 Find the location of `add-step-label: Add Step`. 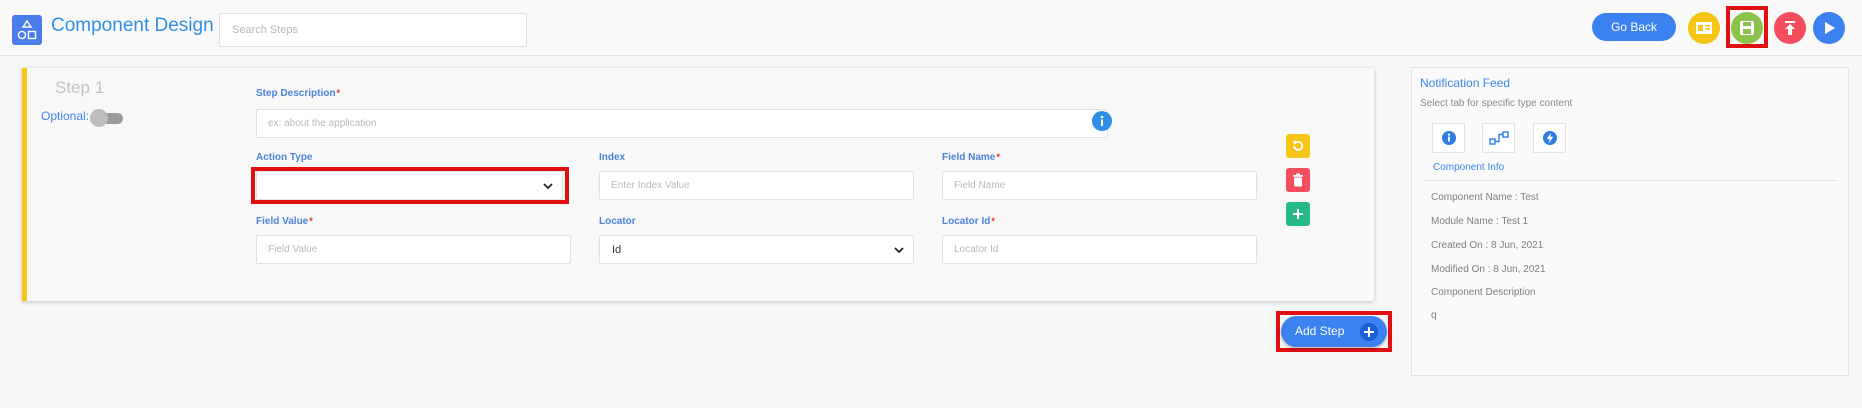

add-step-label: Add Step is located at coordinates (1320, 331).